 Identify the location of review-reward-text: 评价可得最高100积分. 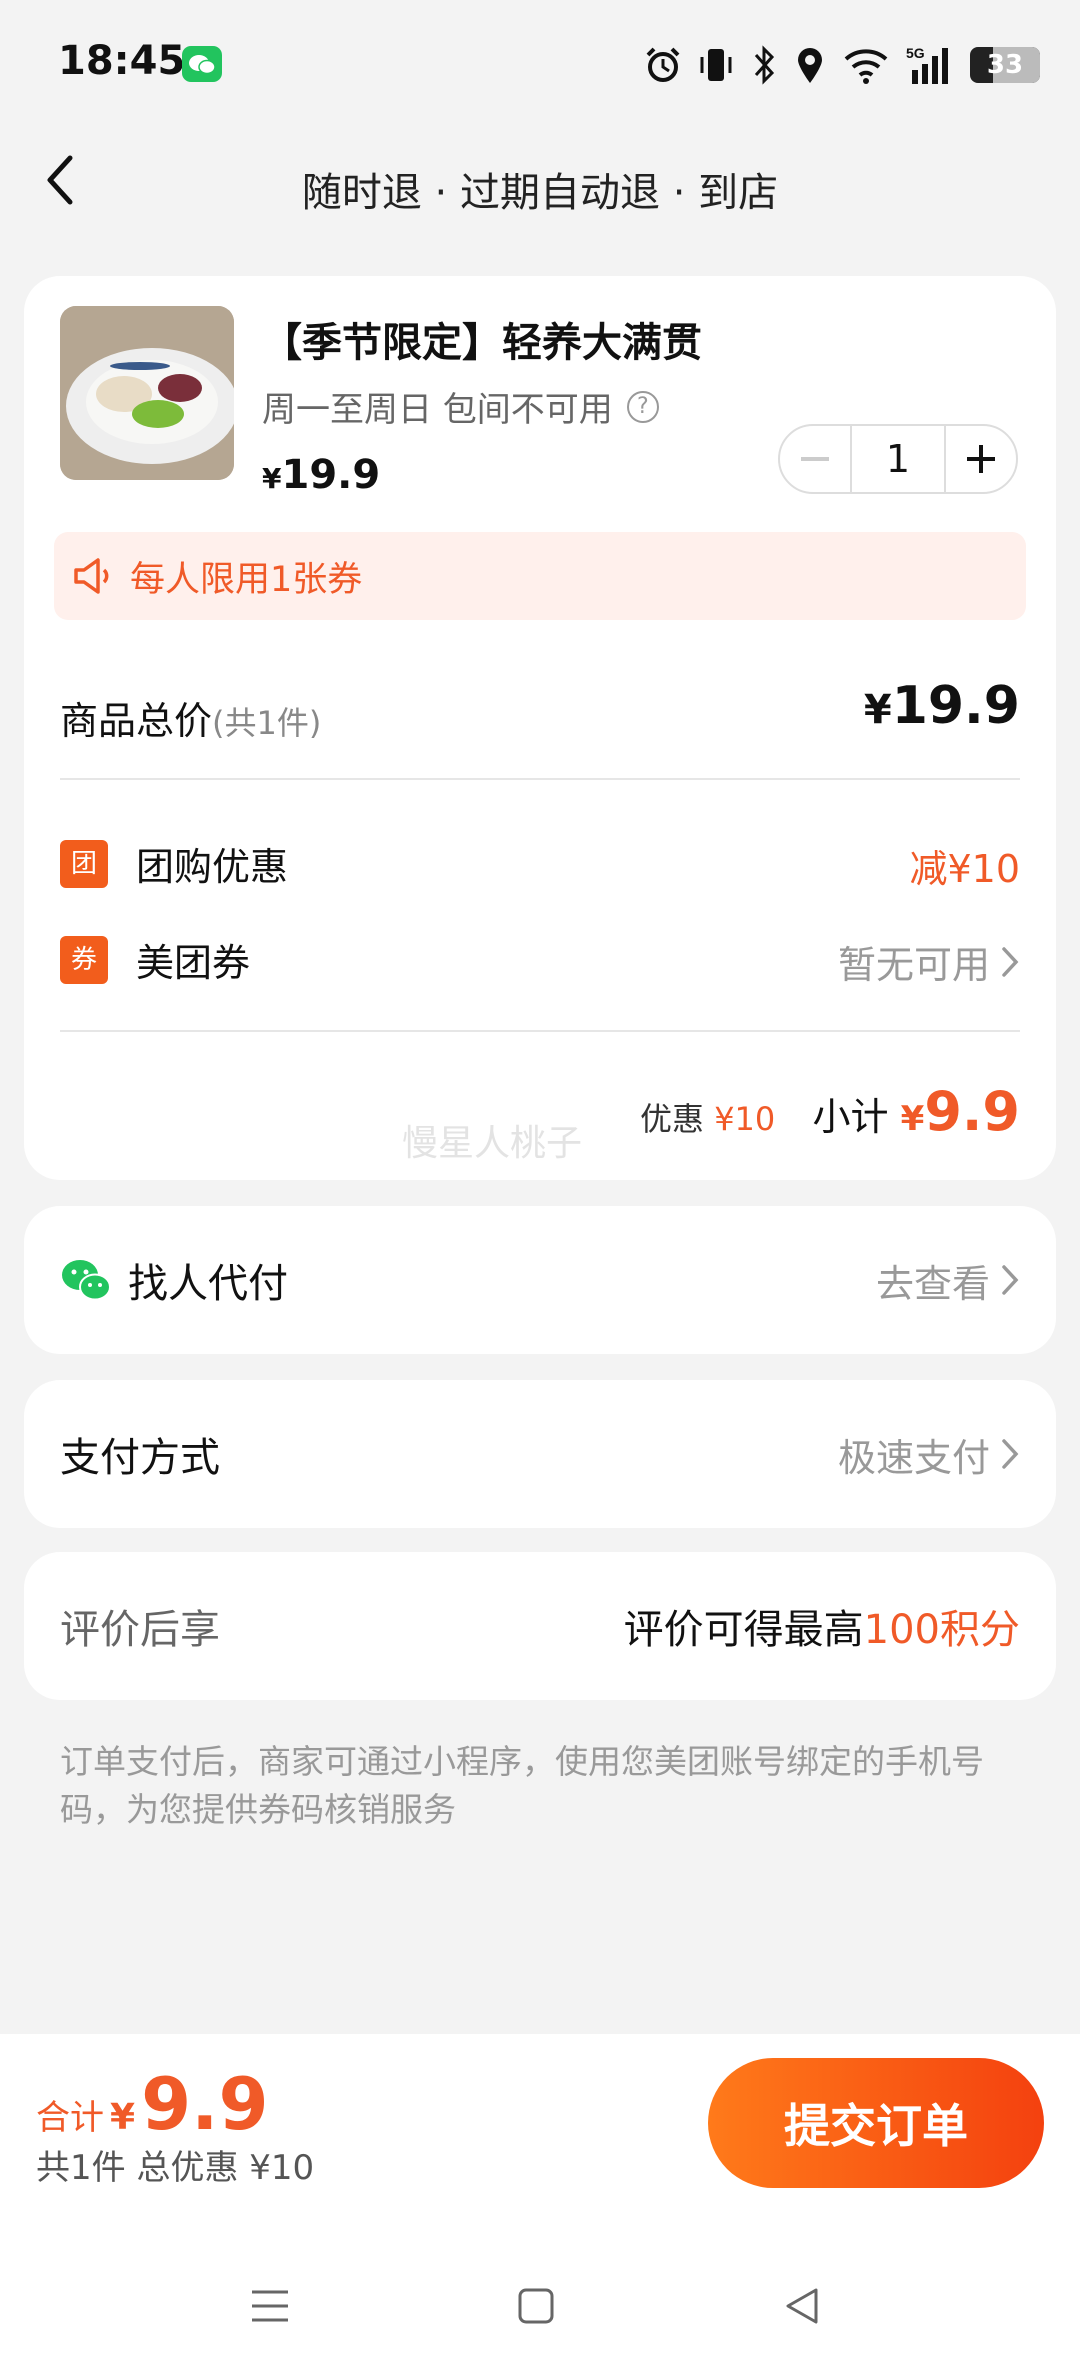
(822, 1626).